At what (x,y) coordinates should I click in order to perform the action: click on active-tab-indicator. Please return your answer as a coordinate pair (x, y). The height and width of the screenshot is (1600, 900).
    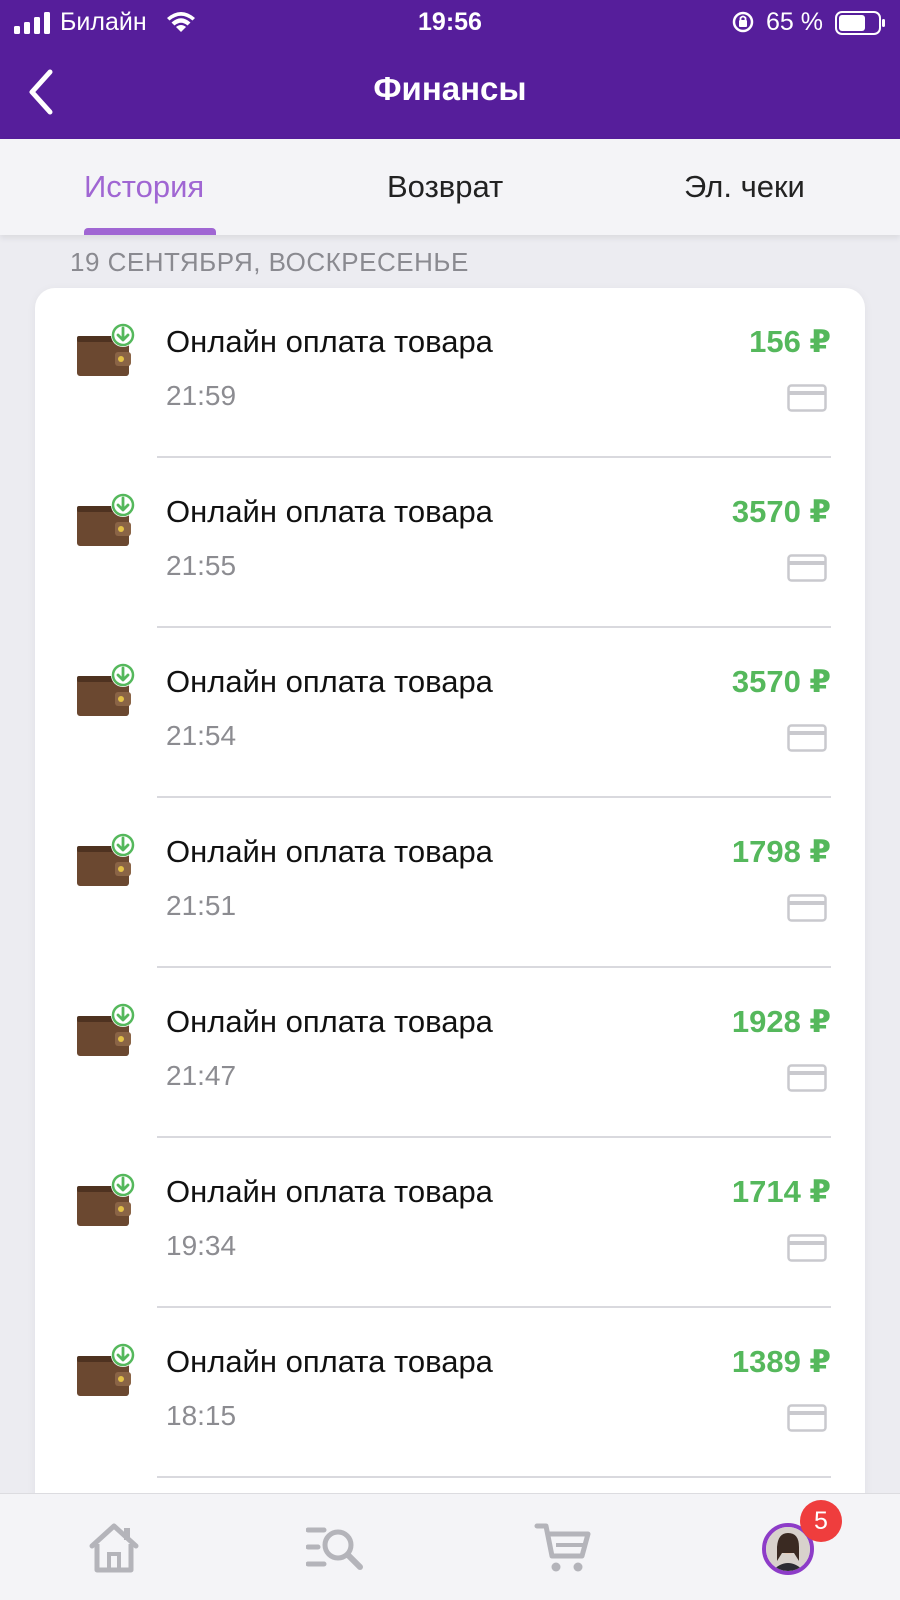
    Looking at the image, I should click on (150, 231).